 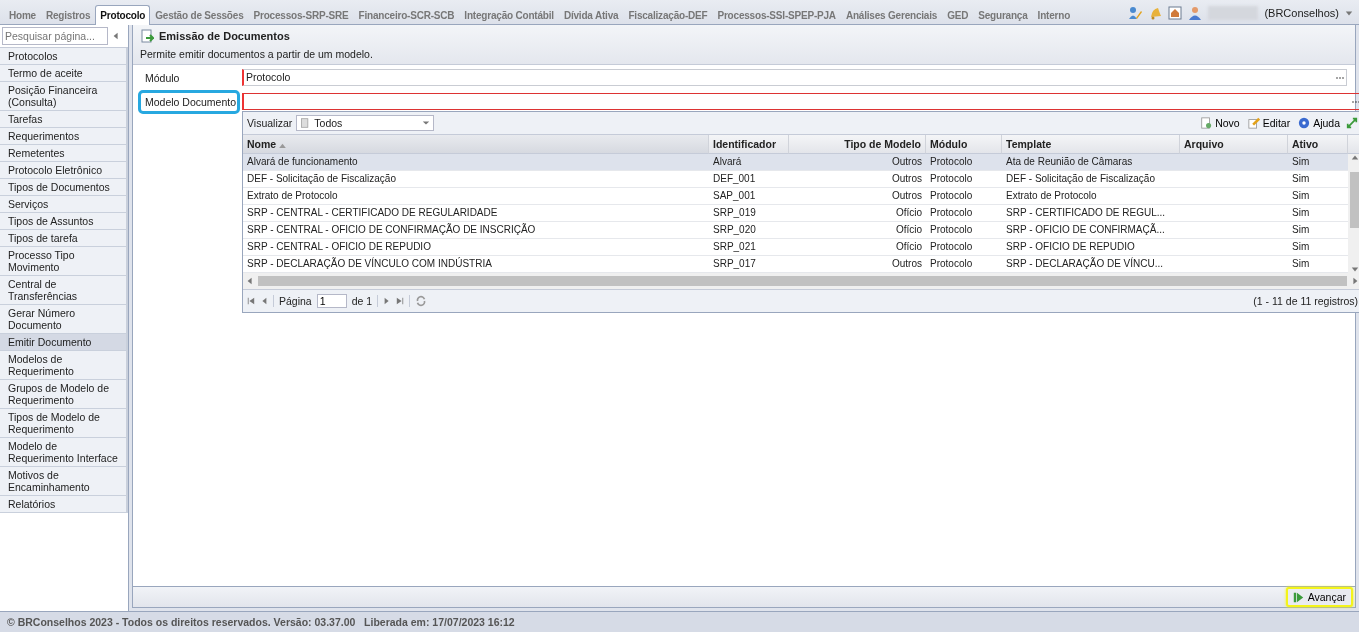 I want to click on sidebar-item: Tipos de tarefa, so click(x=64, y=238).